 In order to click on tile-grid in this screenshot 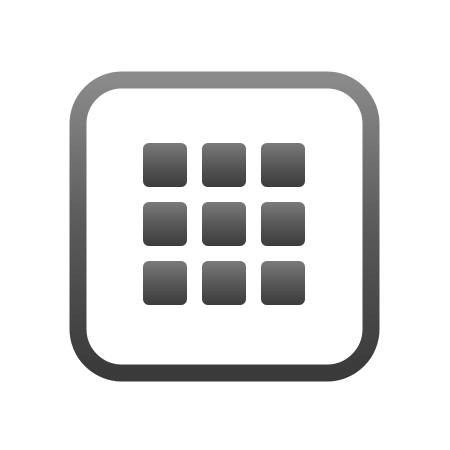, I will do `click(224, 224)`.